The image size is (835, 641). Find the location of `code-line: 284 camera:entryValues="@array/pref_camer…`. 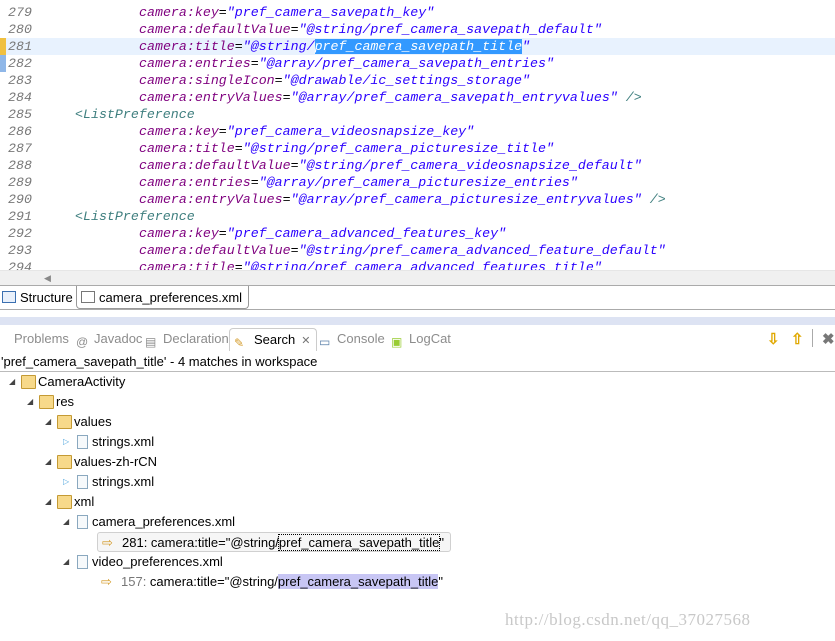

code-line: 284 camera:entryValues="@array/pref_camer… is located at coordinates (417, 97).